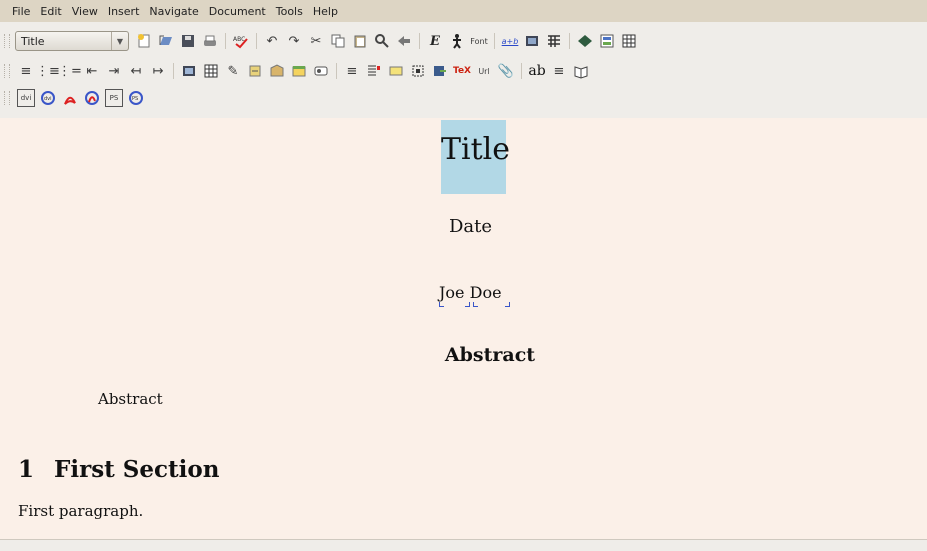 The image size is (927, 551). What do you see at coordinates (629, 41) in the screenshot?
I see `grid-icon` at bounding box center [629, 41].